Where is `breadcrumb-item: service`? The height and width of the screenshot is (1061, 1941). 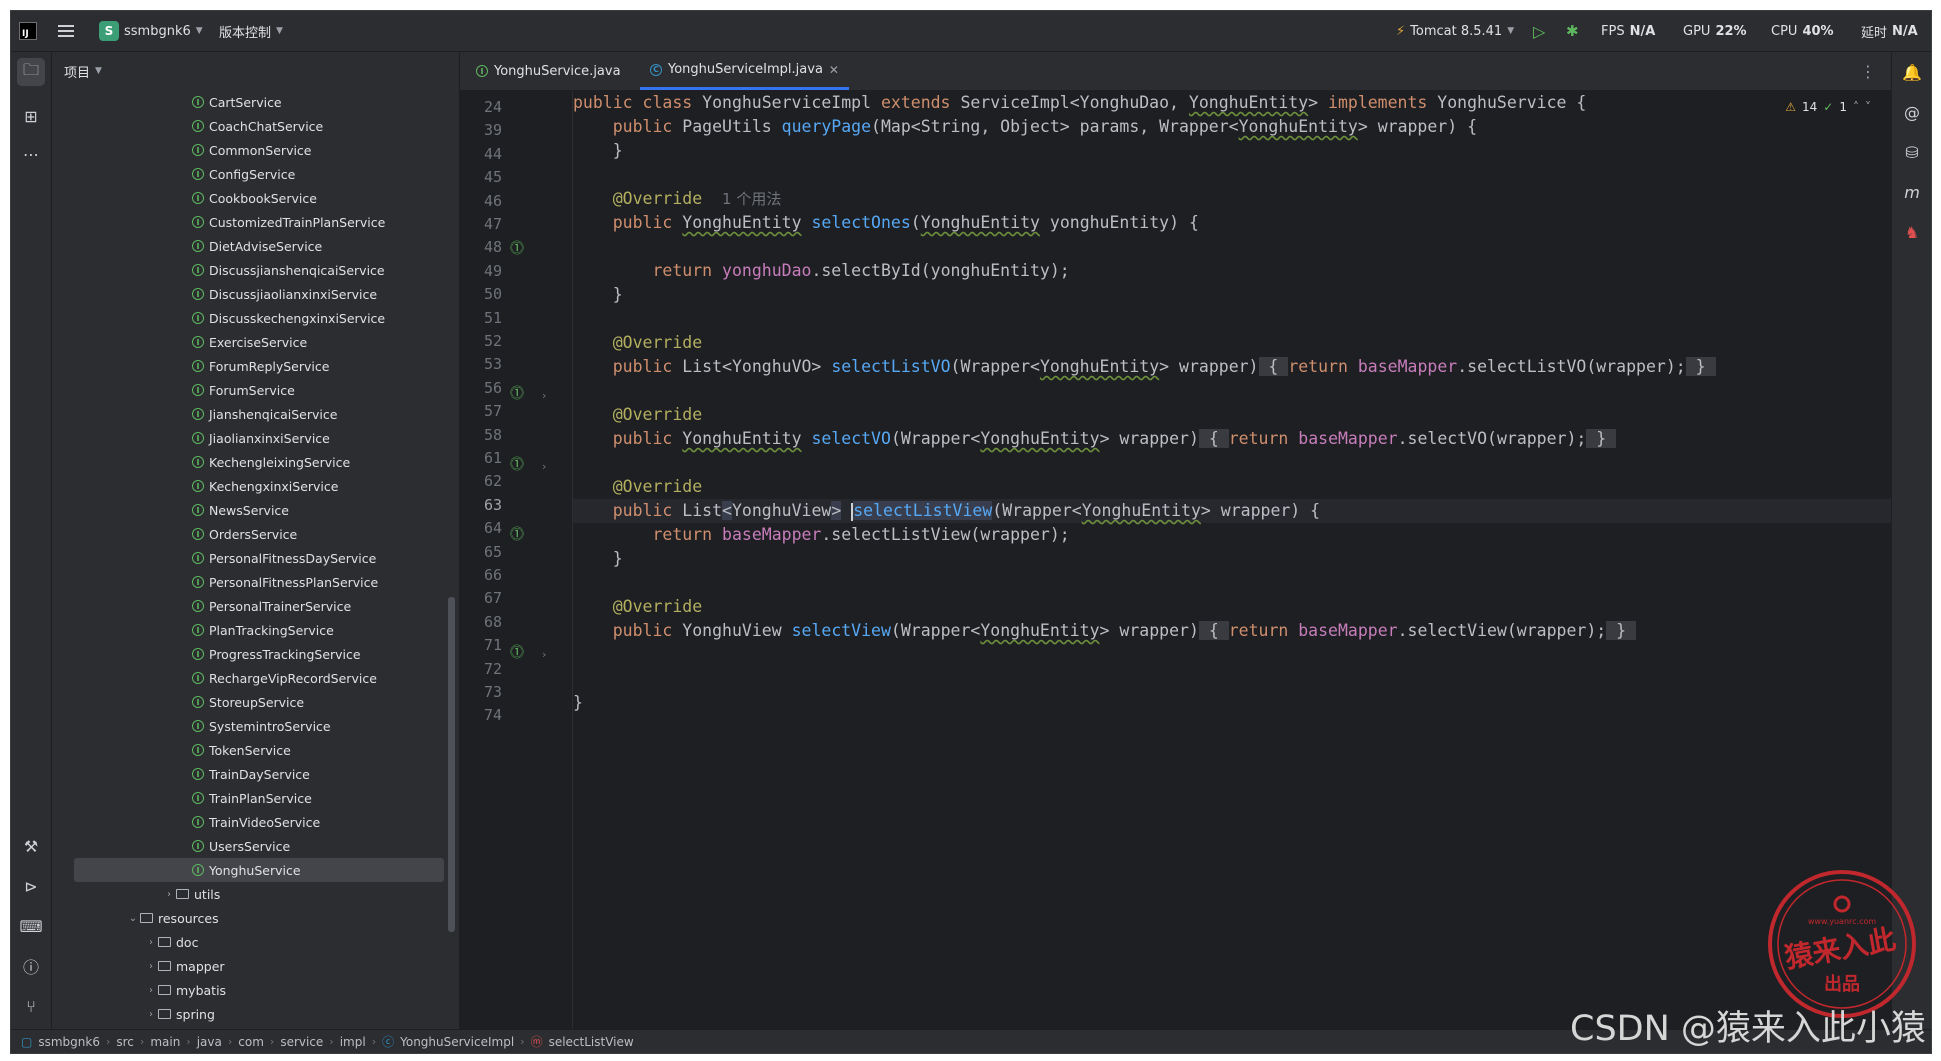
breadcrumb-item: service is located at coordinates (301, 1042).